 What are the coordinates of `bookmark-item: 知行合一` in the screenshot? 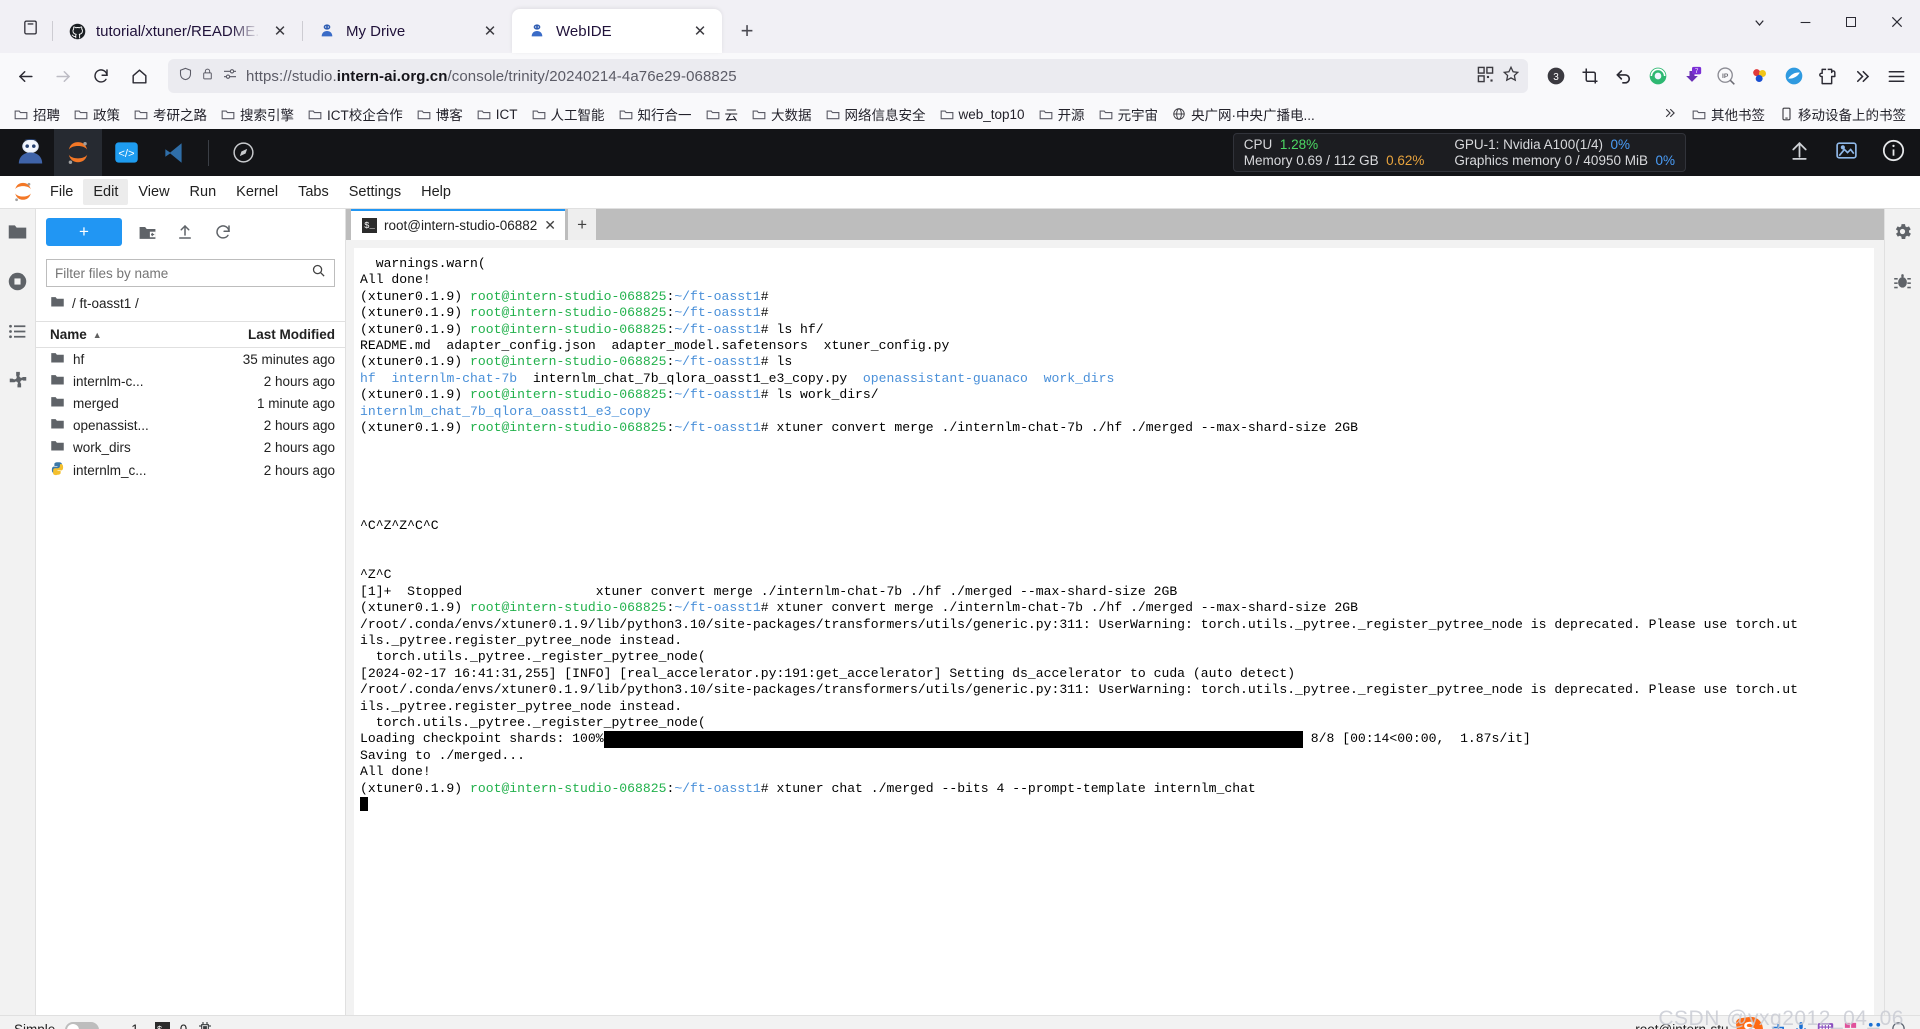 It's located at (655, 114).